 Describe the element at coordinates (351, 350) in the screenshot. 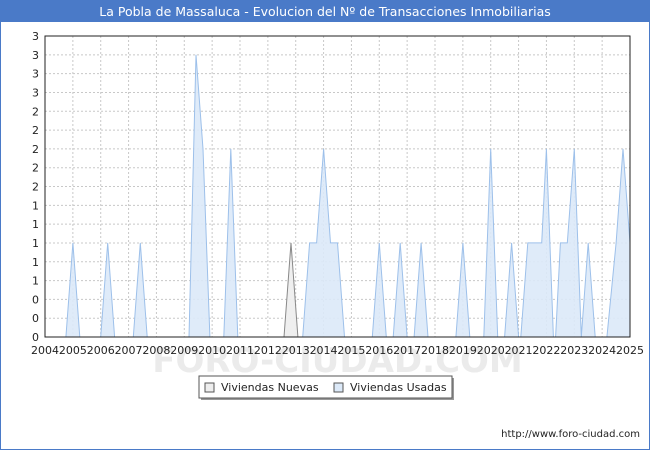

I see `x-tick-label: 2015` at that location.